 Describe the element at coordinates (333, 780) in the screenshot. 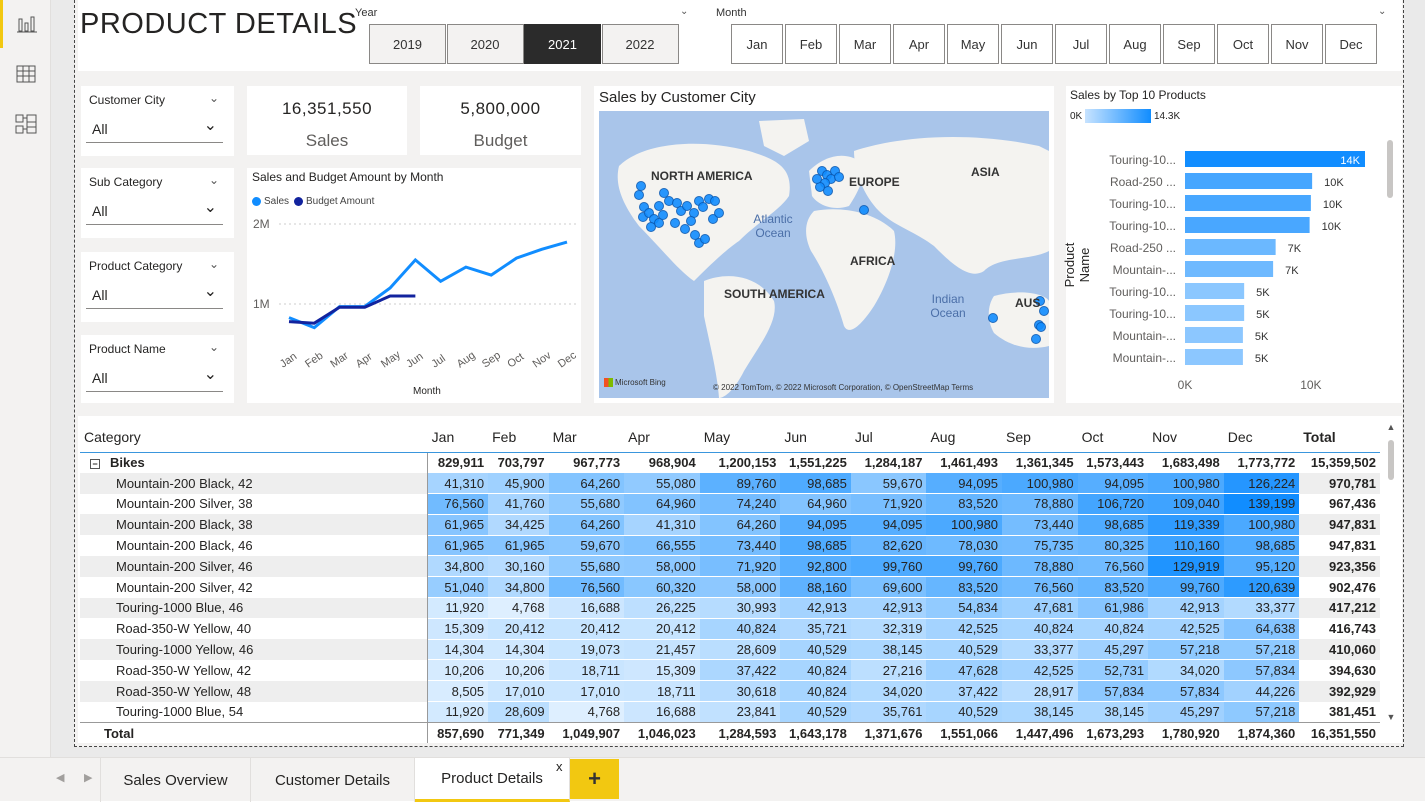

I see `tab-customer-details: Customer Details` at that location.